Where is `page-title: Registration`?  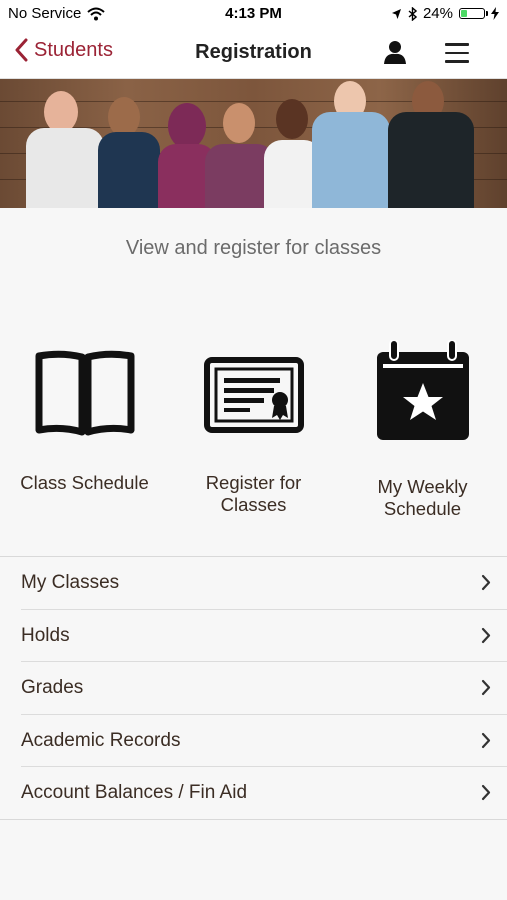 page-title: Registration is located at coordinates (253, 52).